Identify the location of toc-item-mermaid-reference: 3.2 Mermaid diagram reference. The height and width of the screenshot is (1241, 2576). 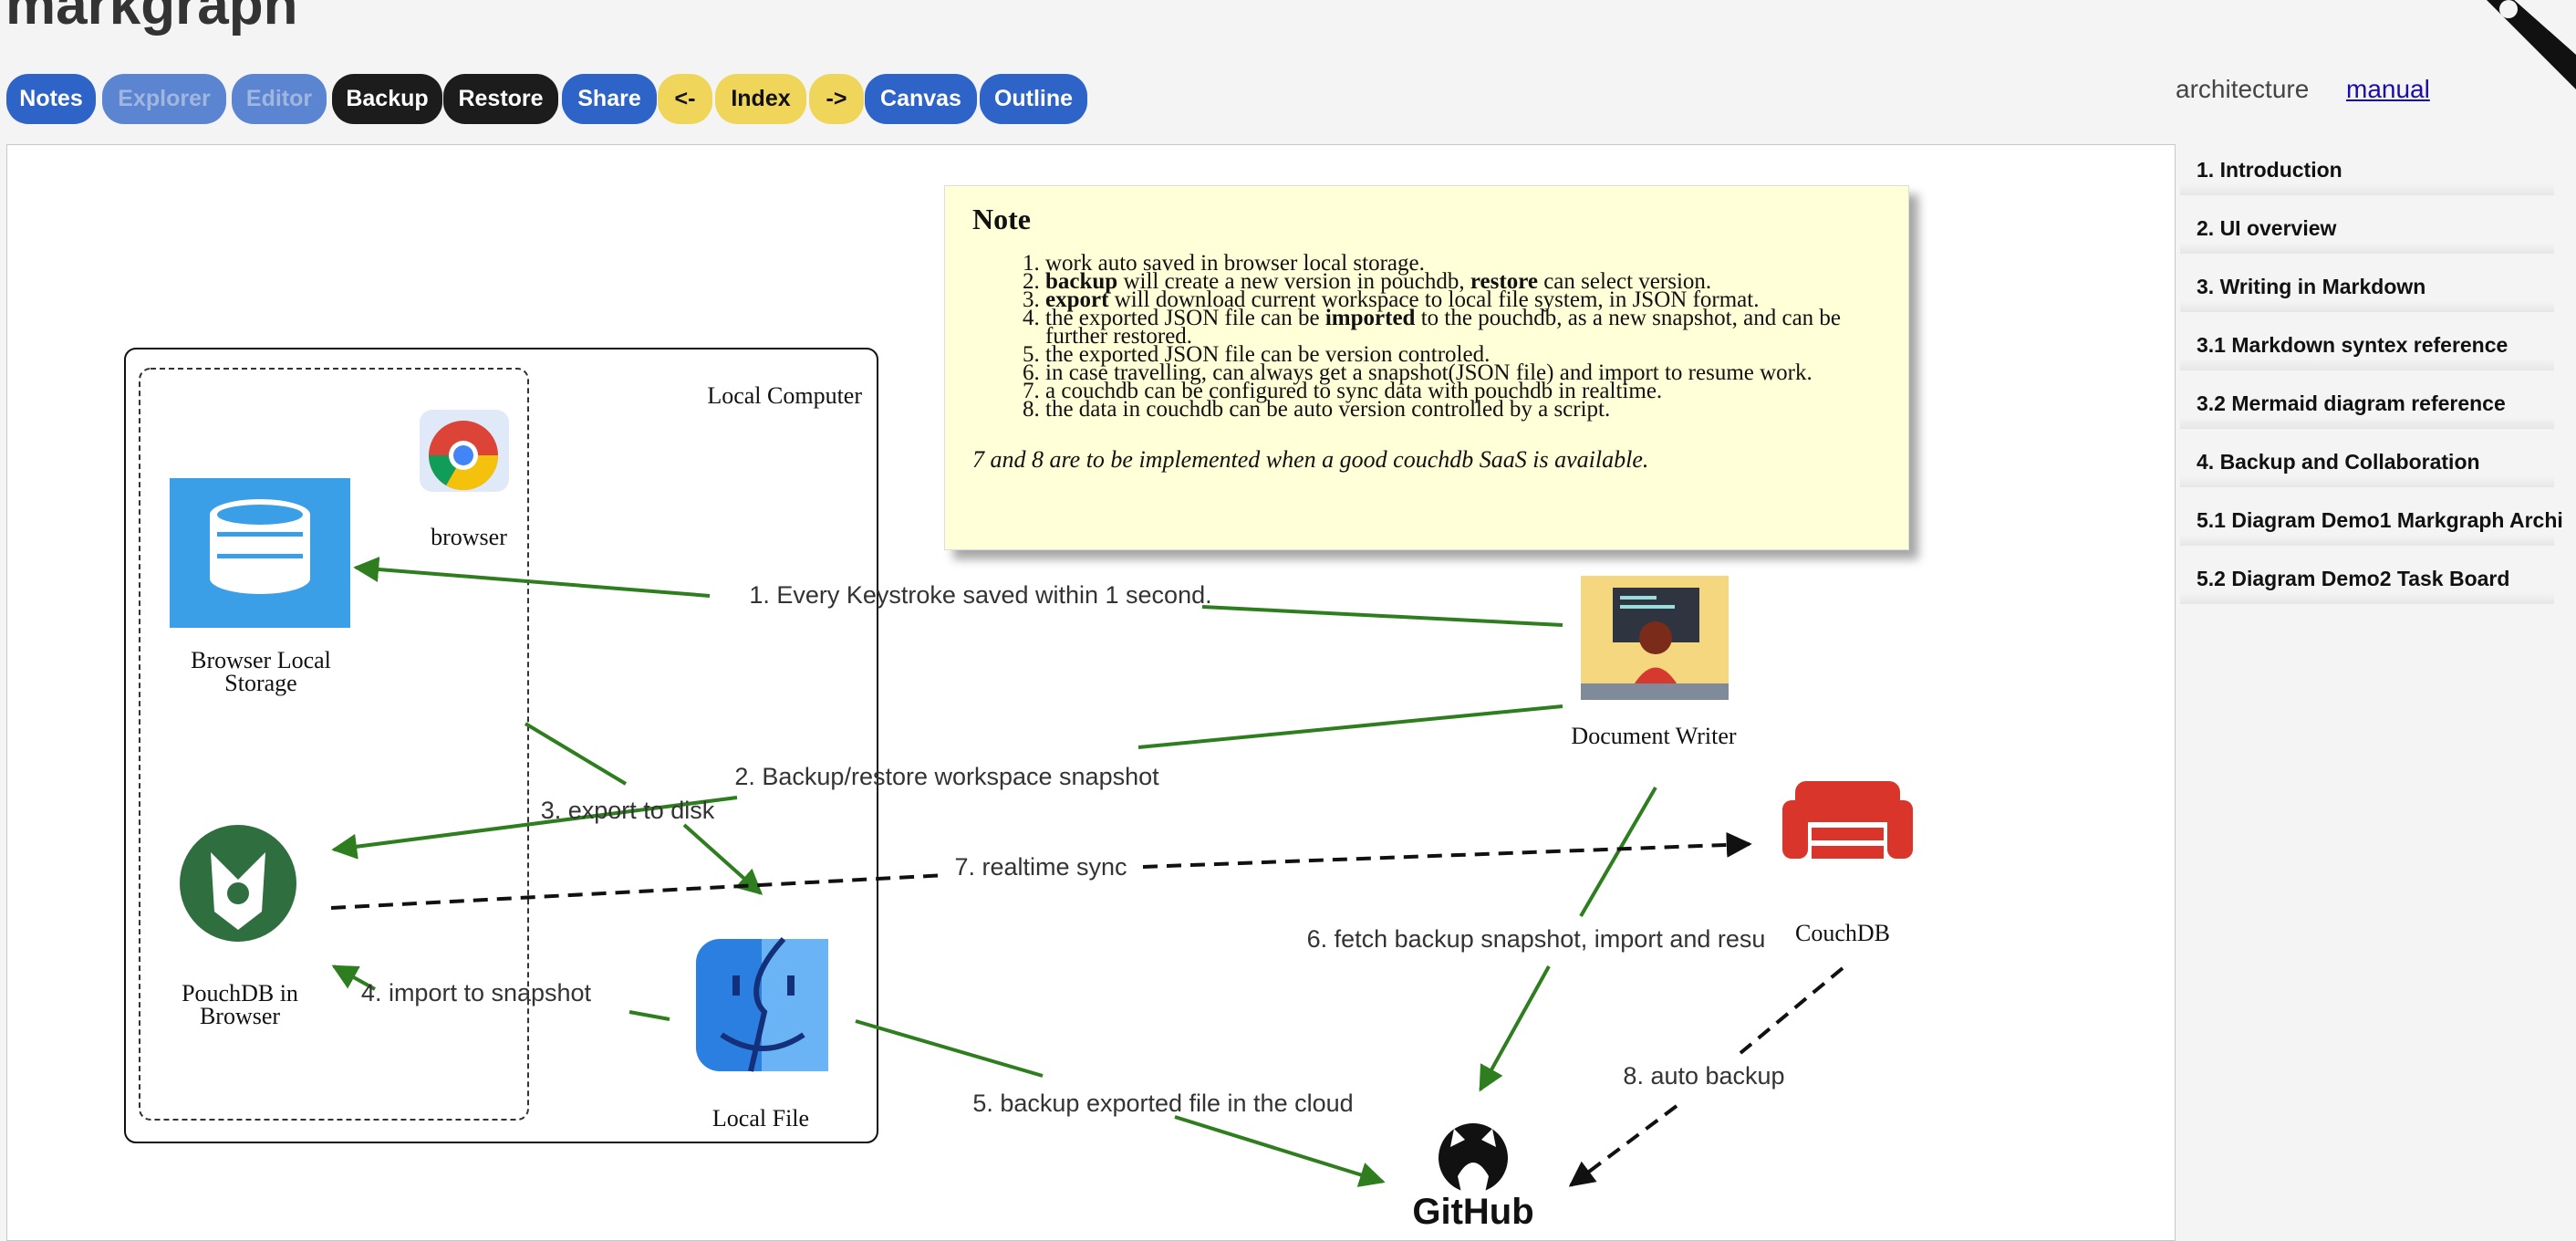
(2367, 403).